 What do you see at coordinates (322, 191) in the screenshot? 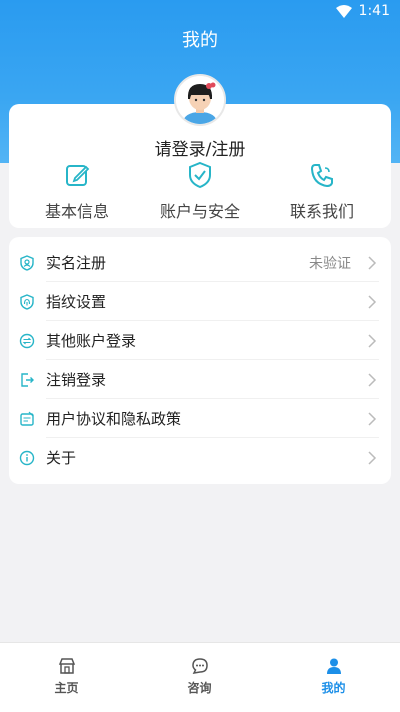
I see `contact-us-button: 联系我们` at bounding box center [322, 191].